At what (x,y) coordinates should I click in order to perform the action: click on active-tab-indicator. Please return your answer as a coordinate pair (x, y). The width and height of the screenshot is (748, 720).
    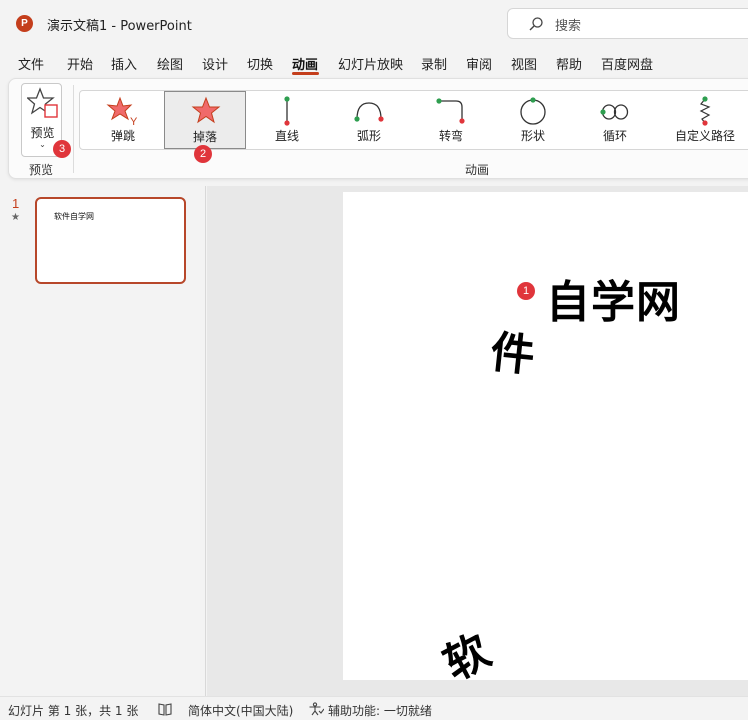
    Looking at the image, I should click on (305, 73).